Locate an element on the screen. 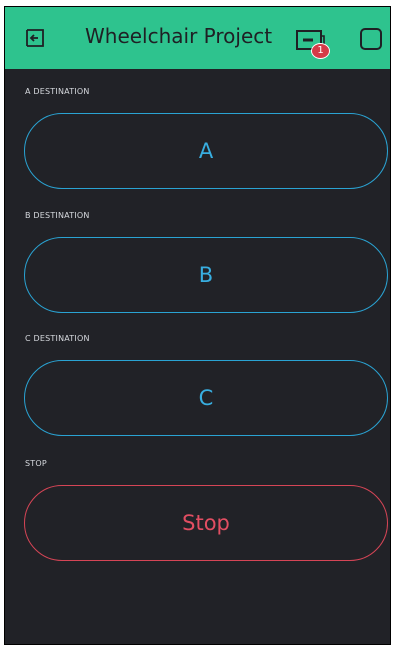 The width and height of the screenshot is (393, 645). square-icon is located at coordinates (371, 39).